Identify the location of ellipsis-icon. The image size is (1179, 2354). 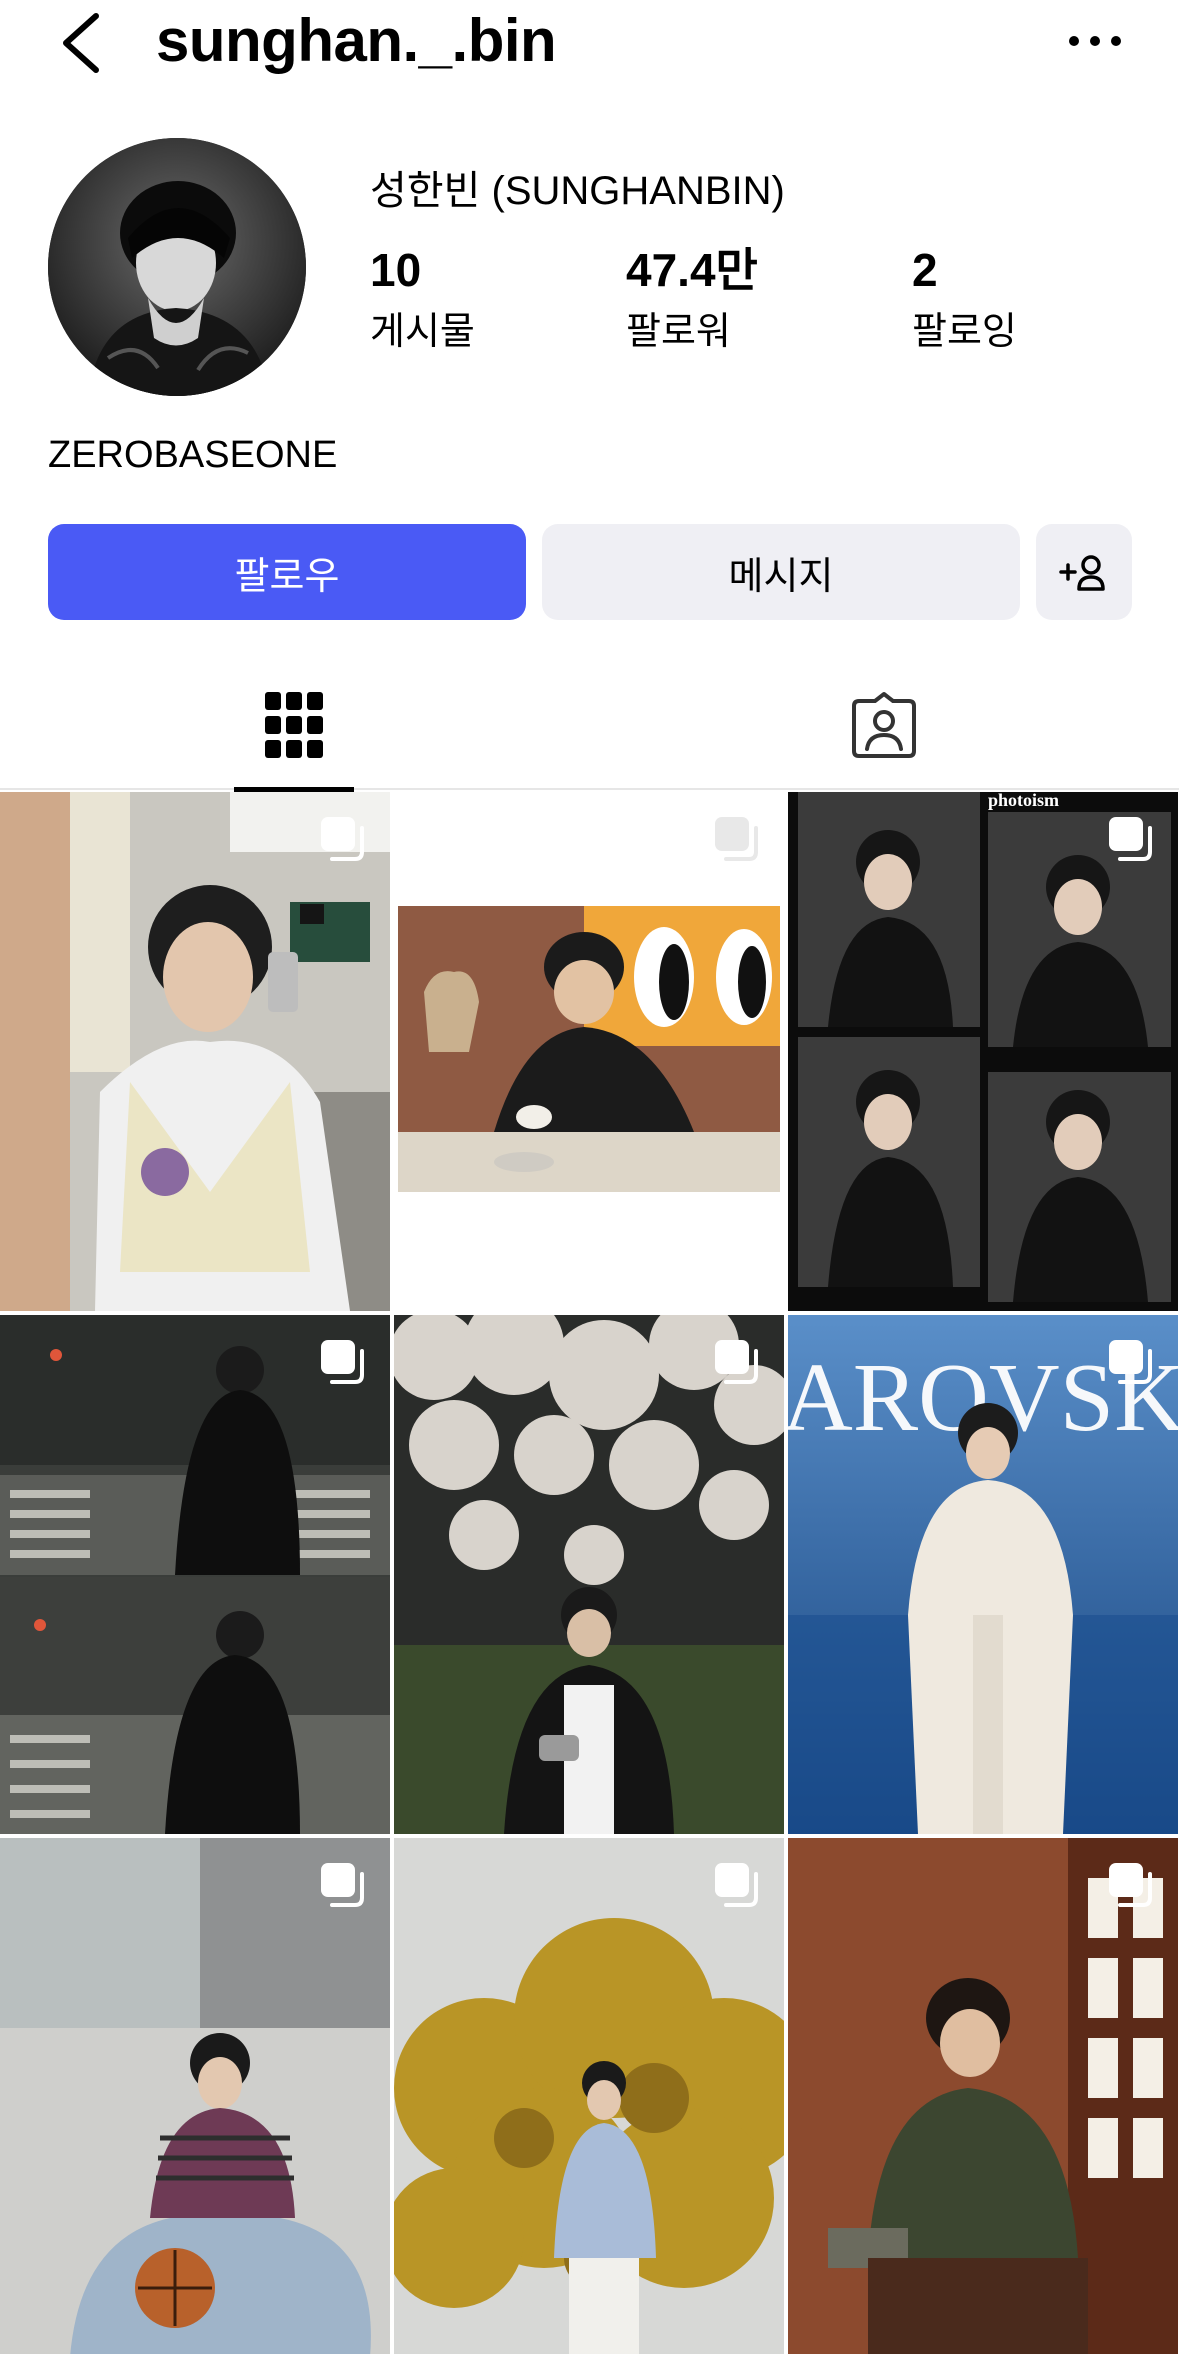
(1095, 41).